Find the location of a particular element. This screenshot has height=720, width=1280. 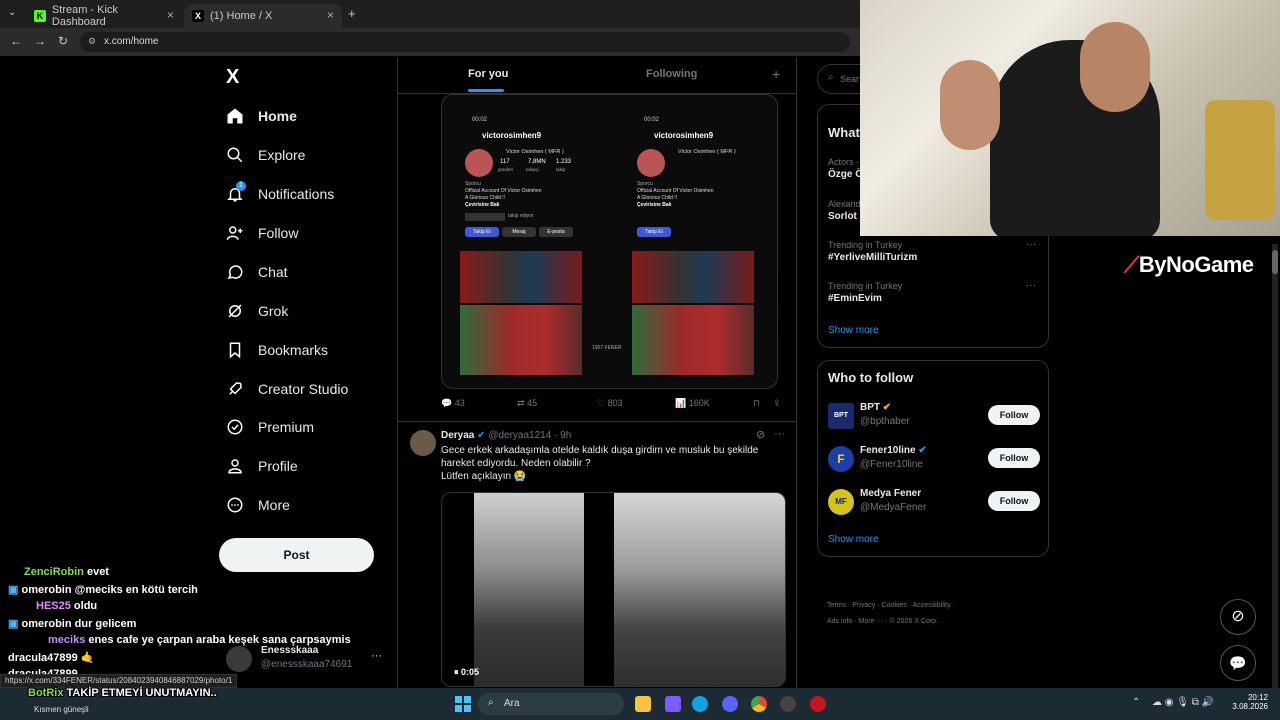

trend-item: Alexand Sorlot is located at coordinates (844, 210).